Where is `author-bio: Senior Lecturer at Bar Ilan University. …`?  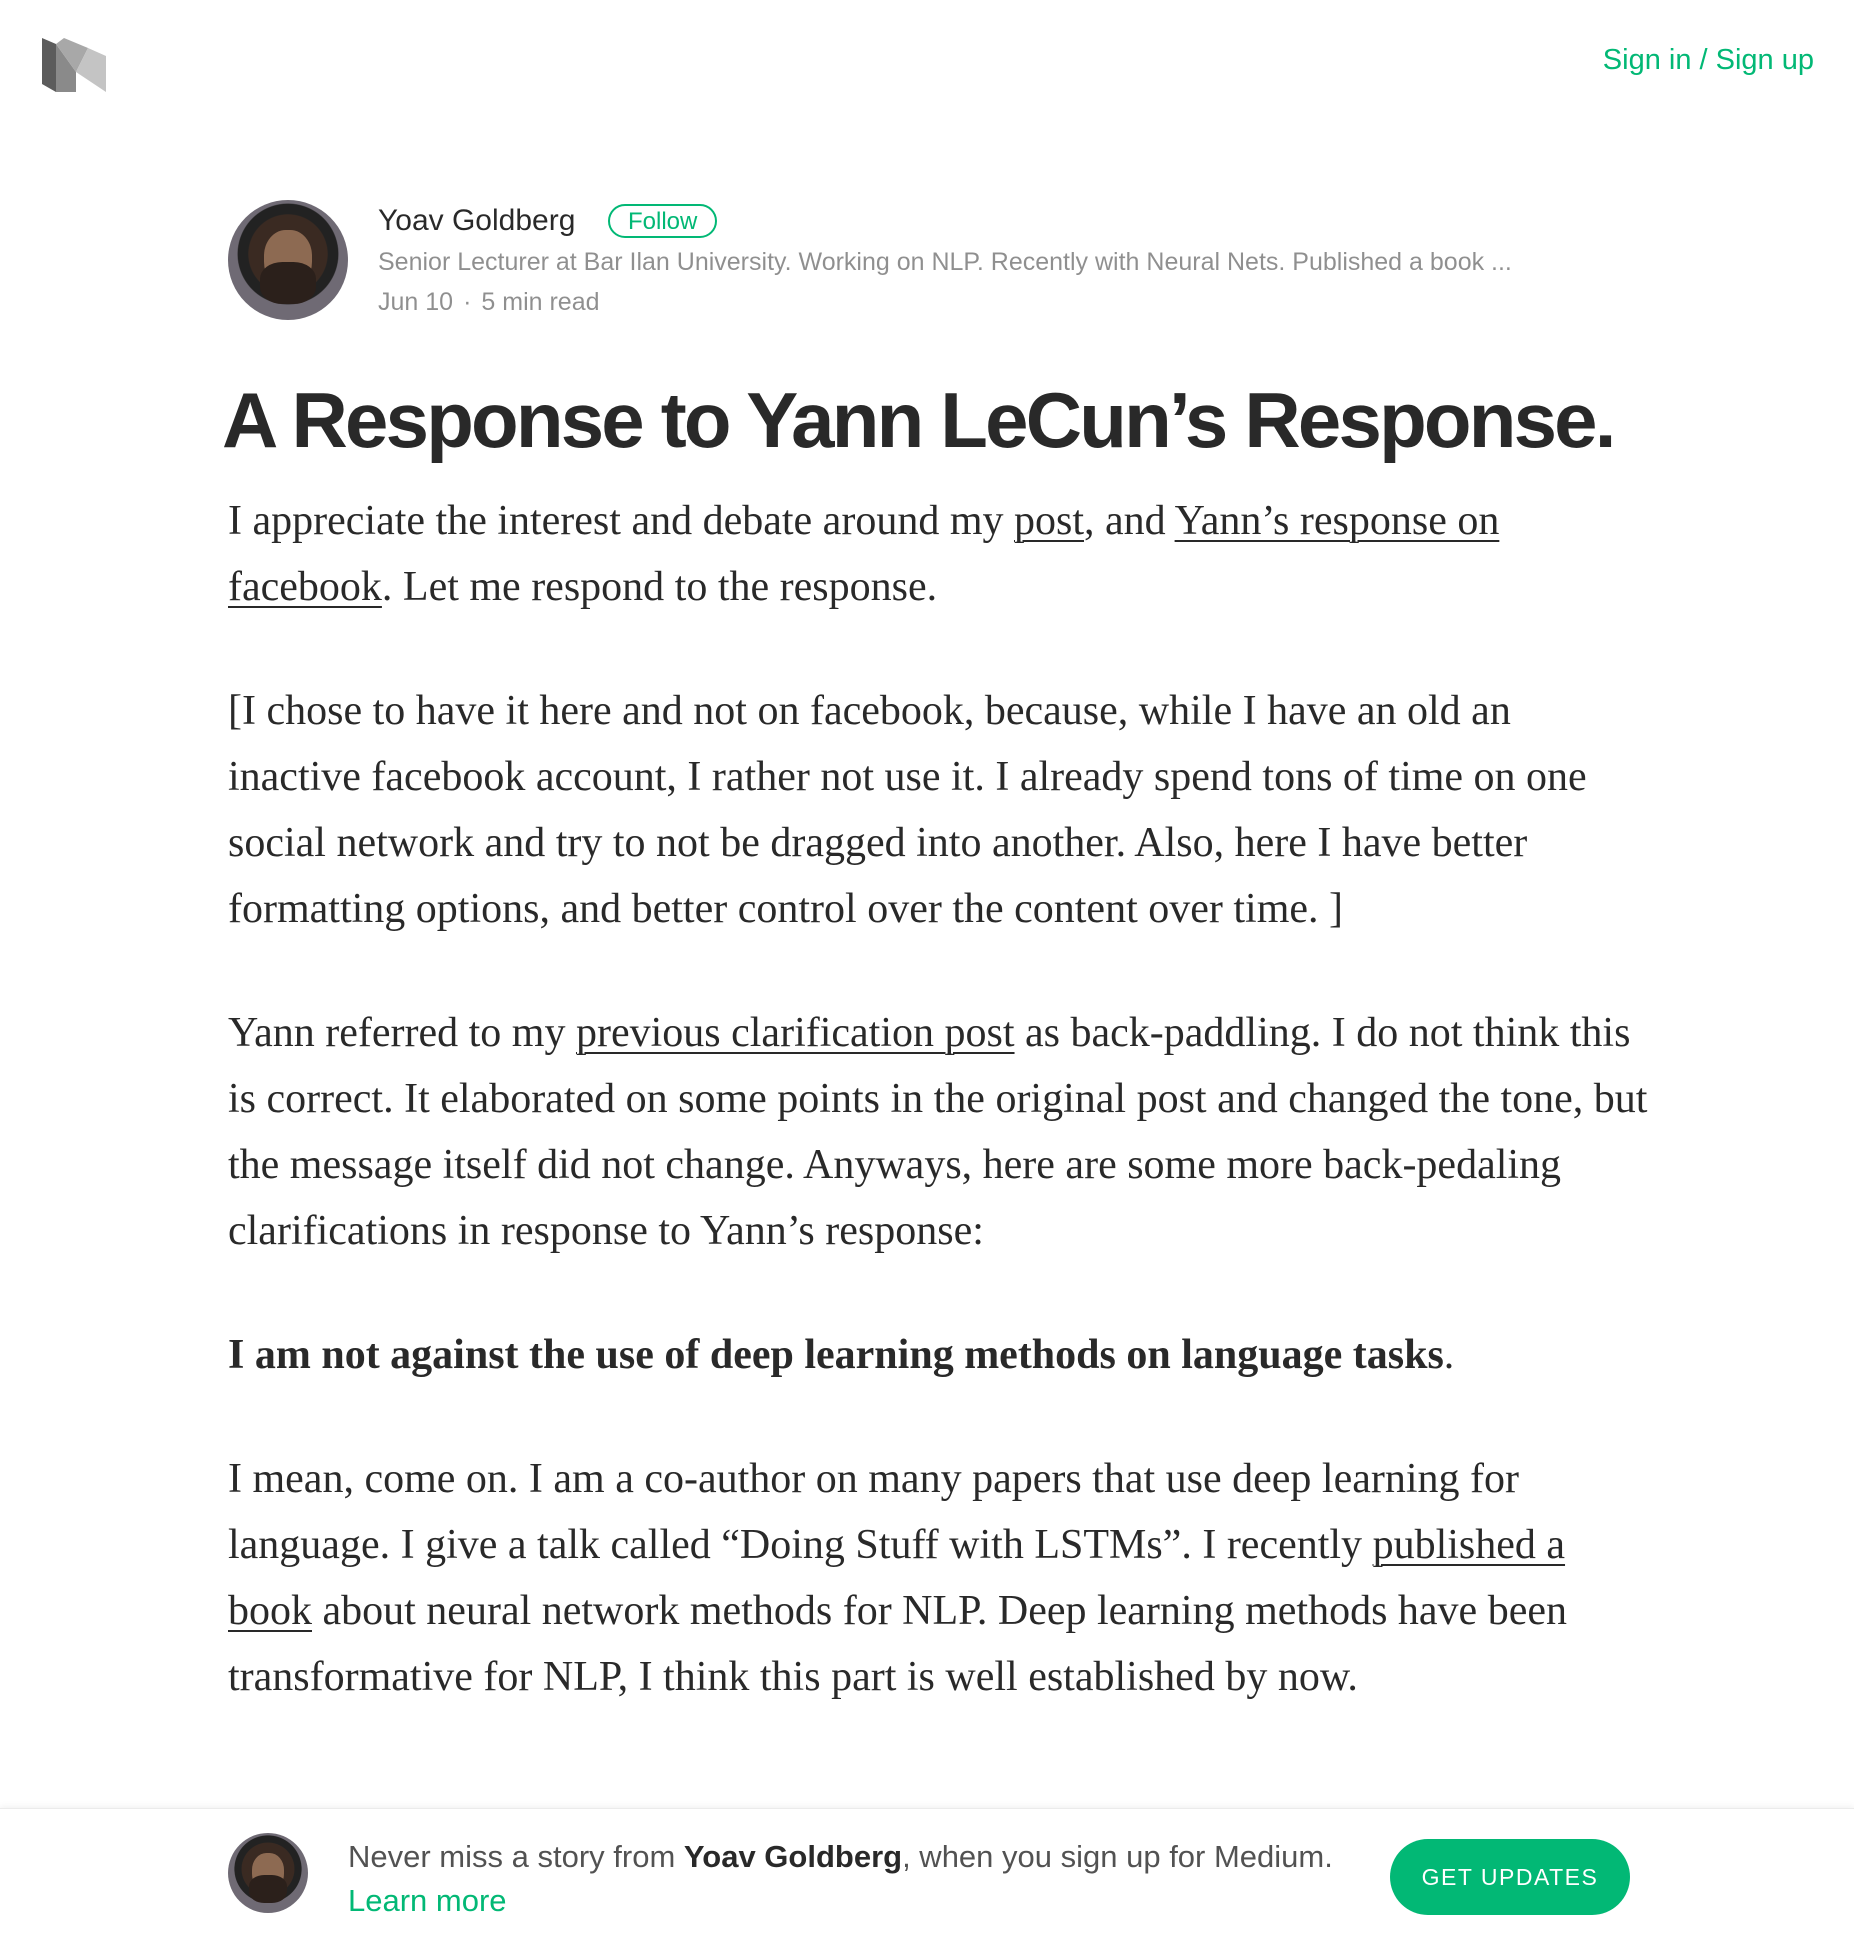
author-bio: Senior Lecturer at Bar Ilan University. … is located at coordinates (945, 262).